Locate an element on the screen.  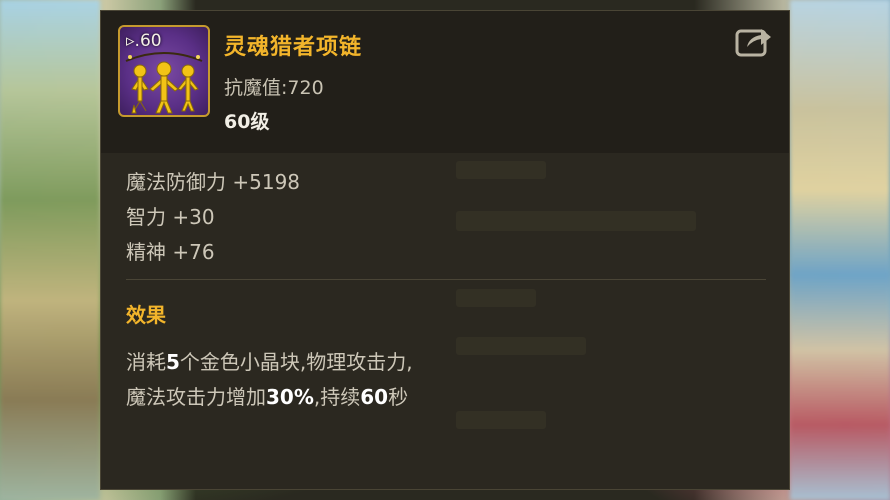
effect-text: 魔法攻击力增加 is located at coordinates (196, 397).